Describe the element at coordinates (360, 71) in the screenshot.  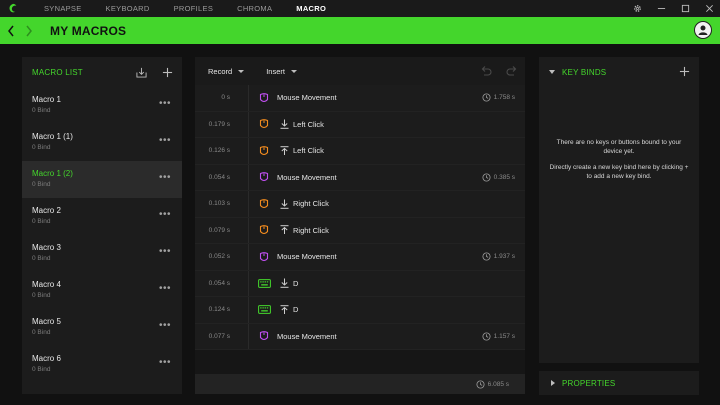
I see `editor-toolbar: Record Insert` at that location.